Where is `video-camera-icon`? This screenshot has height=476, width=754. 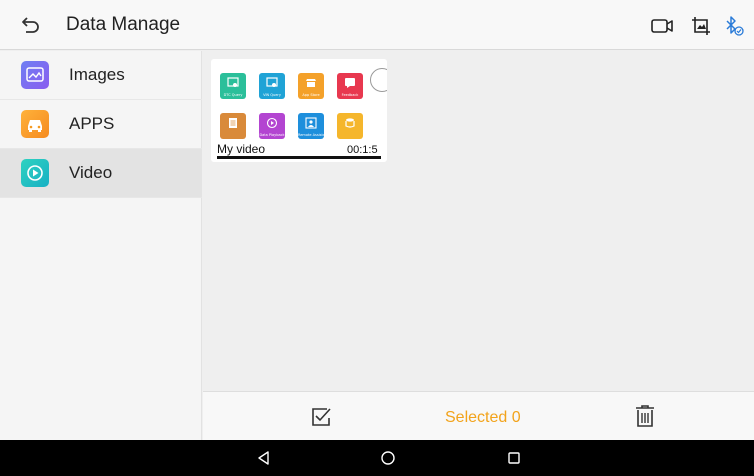 video-camera-icon is located at coordinates (662, 26).